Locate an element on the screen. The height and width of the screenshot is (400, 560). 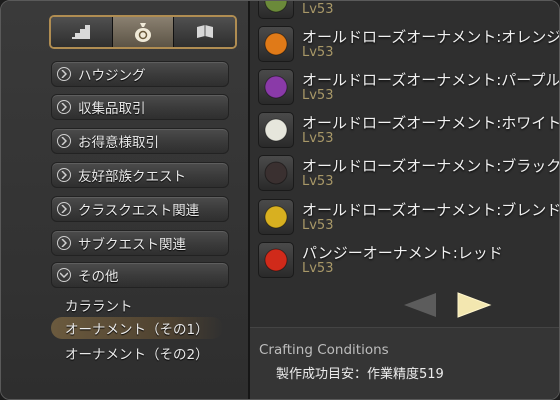
tab-book is located at coordinates (204, 32).